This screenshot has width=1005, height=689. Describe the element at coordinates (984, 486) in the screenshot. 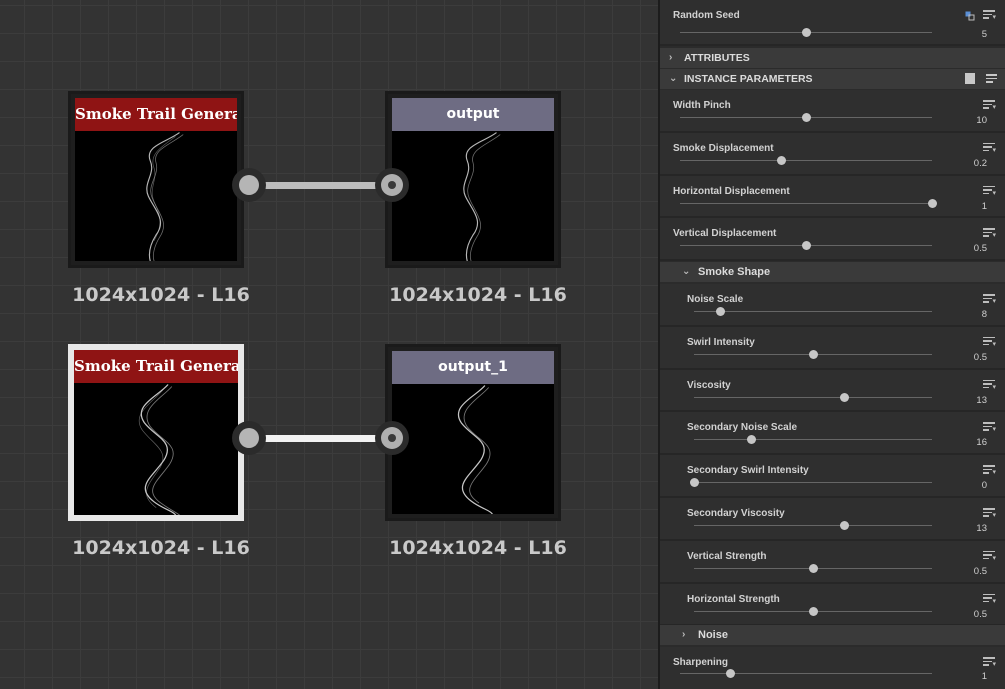

I see `param-value: 0` at that location.